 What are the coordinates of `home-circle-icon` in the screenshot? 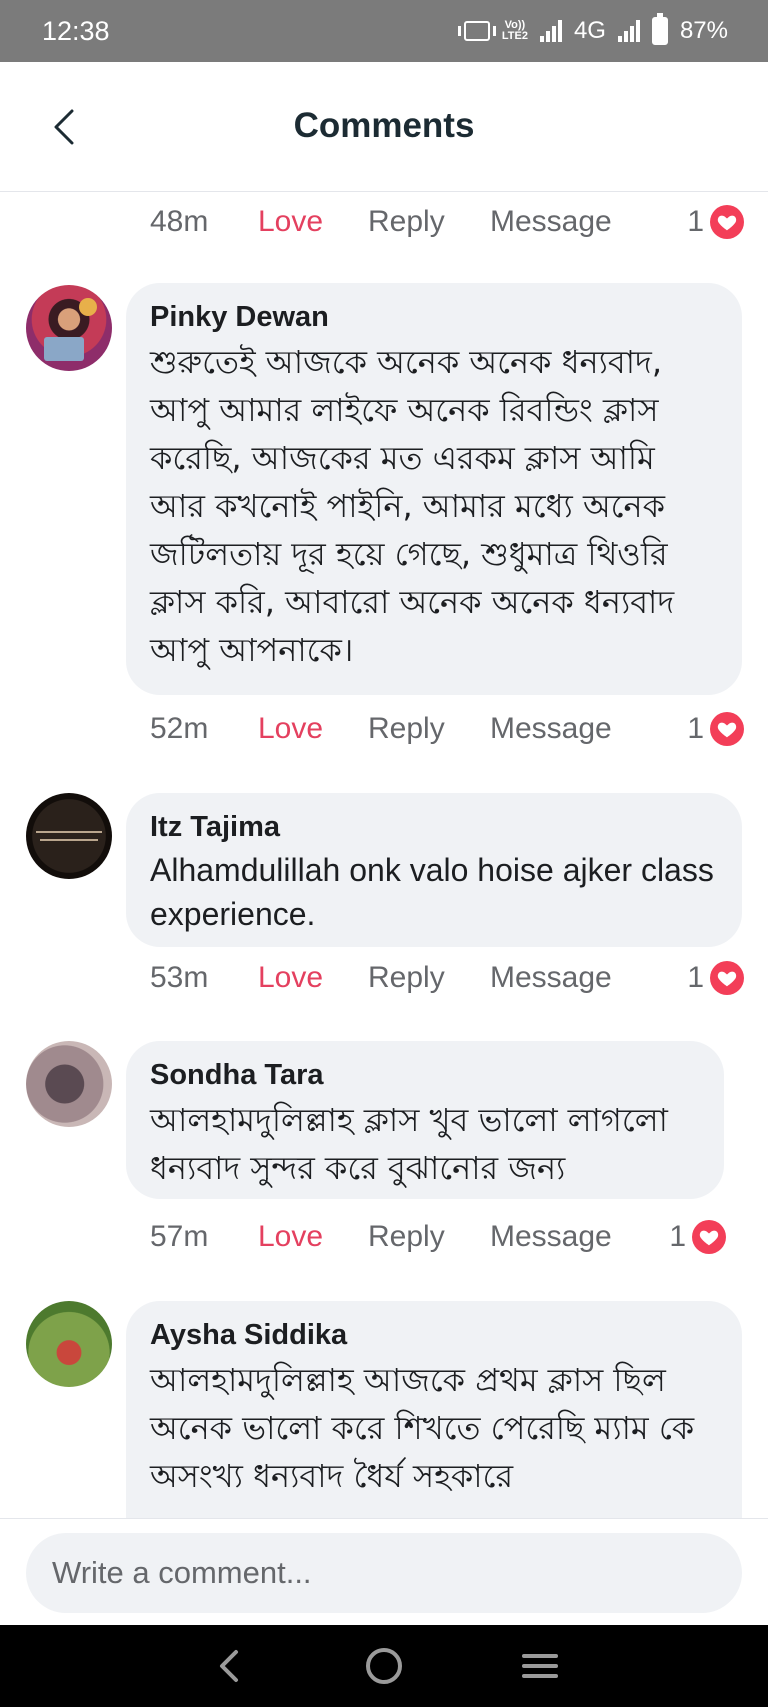 It's located at (384, 1666).